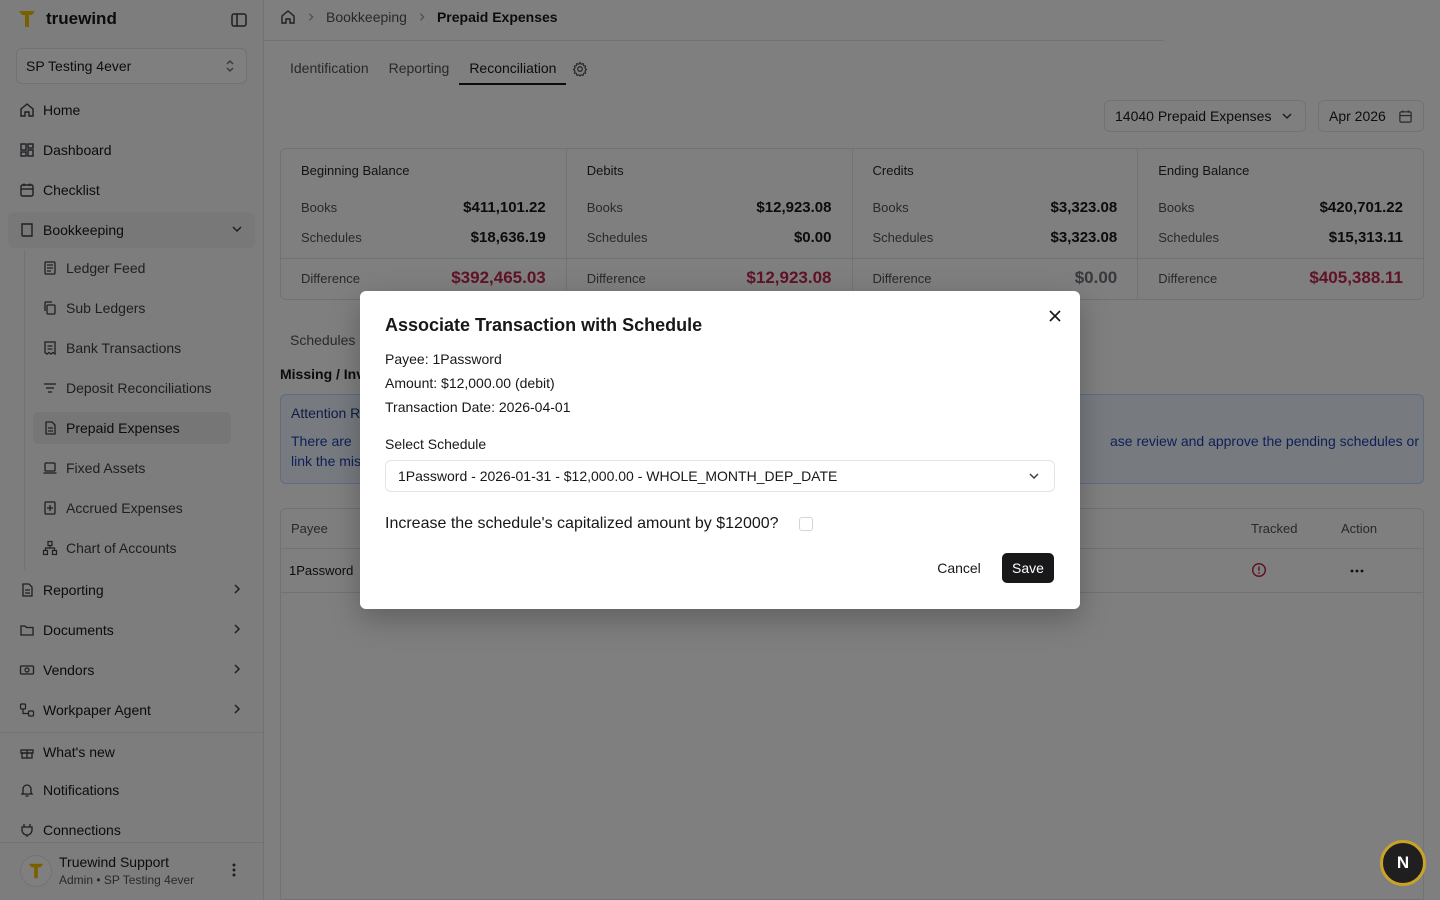 This screenshot has width=1440, height=900. I want to click on amount-info: Amount: $12,000.00 (debit), so click(470, 383).